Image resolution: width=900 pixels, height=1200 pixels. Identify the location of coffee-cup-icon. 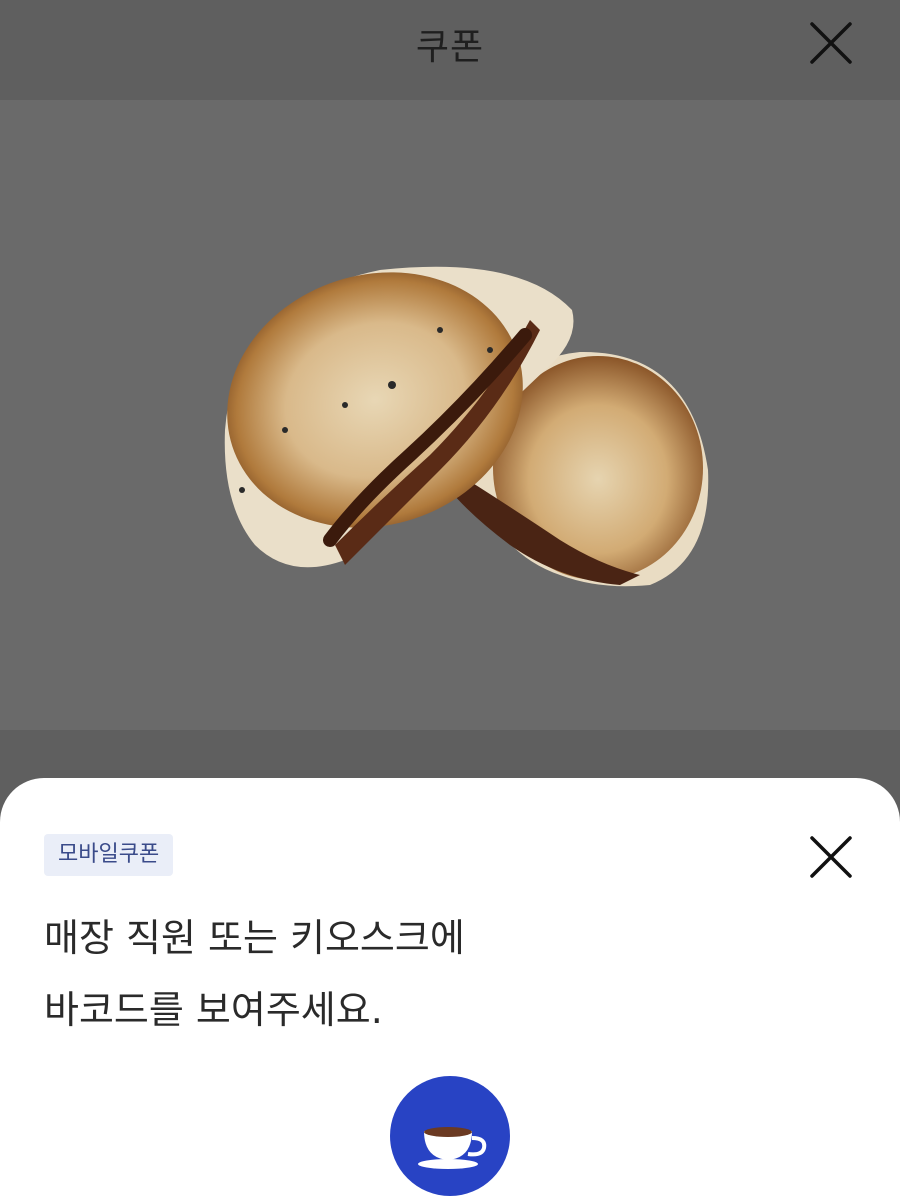
(450, 1136).